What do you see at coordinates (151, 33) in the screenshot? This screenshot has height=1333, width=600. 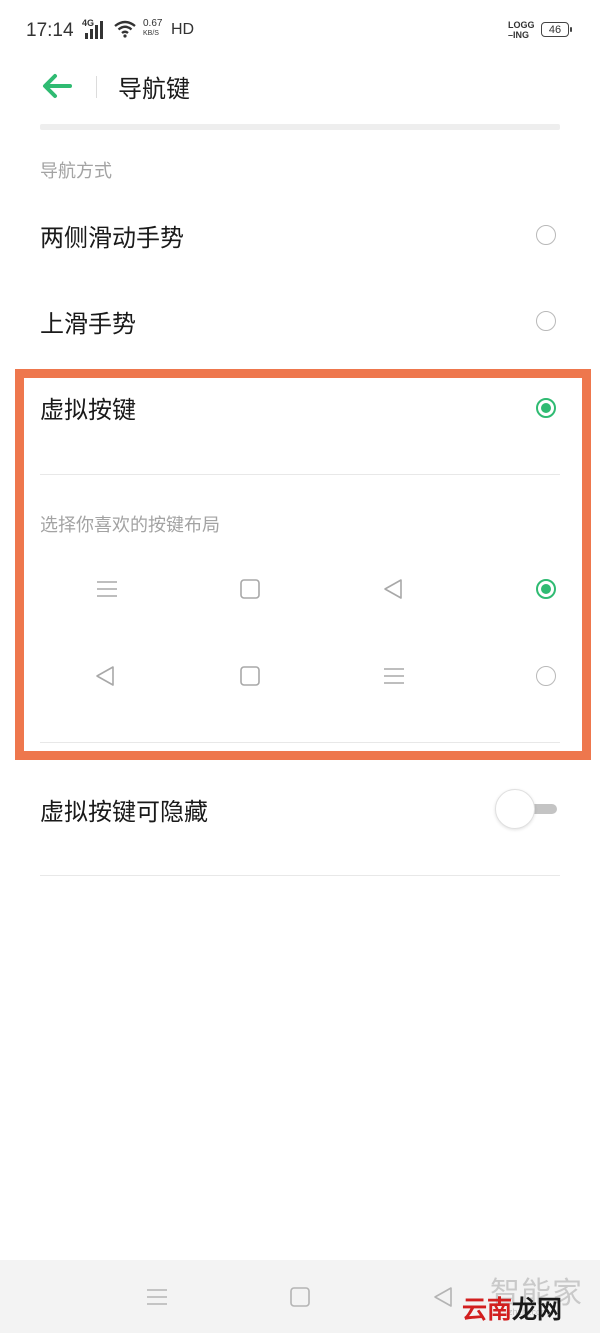 I see `speed-unit: KB/S` at bounding box center [151, 33].